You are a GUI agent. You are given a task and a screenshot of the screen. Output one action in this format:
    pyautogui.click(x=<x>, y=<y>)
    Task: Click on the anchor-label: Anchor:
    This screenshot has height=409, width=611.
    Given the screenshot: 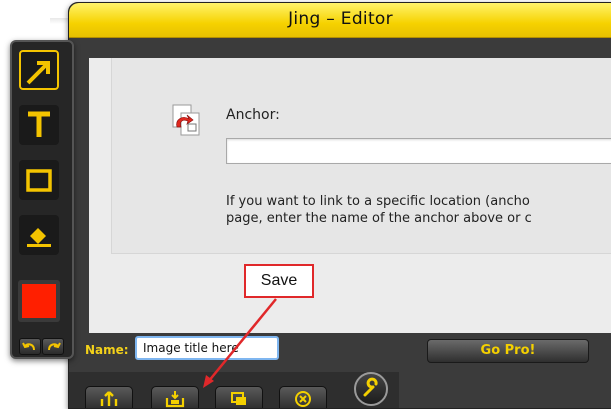 What is the action you would take?
    pyautogui.click(x=253, y=115)
    